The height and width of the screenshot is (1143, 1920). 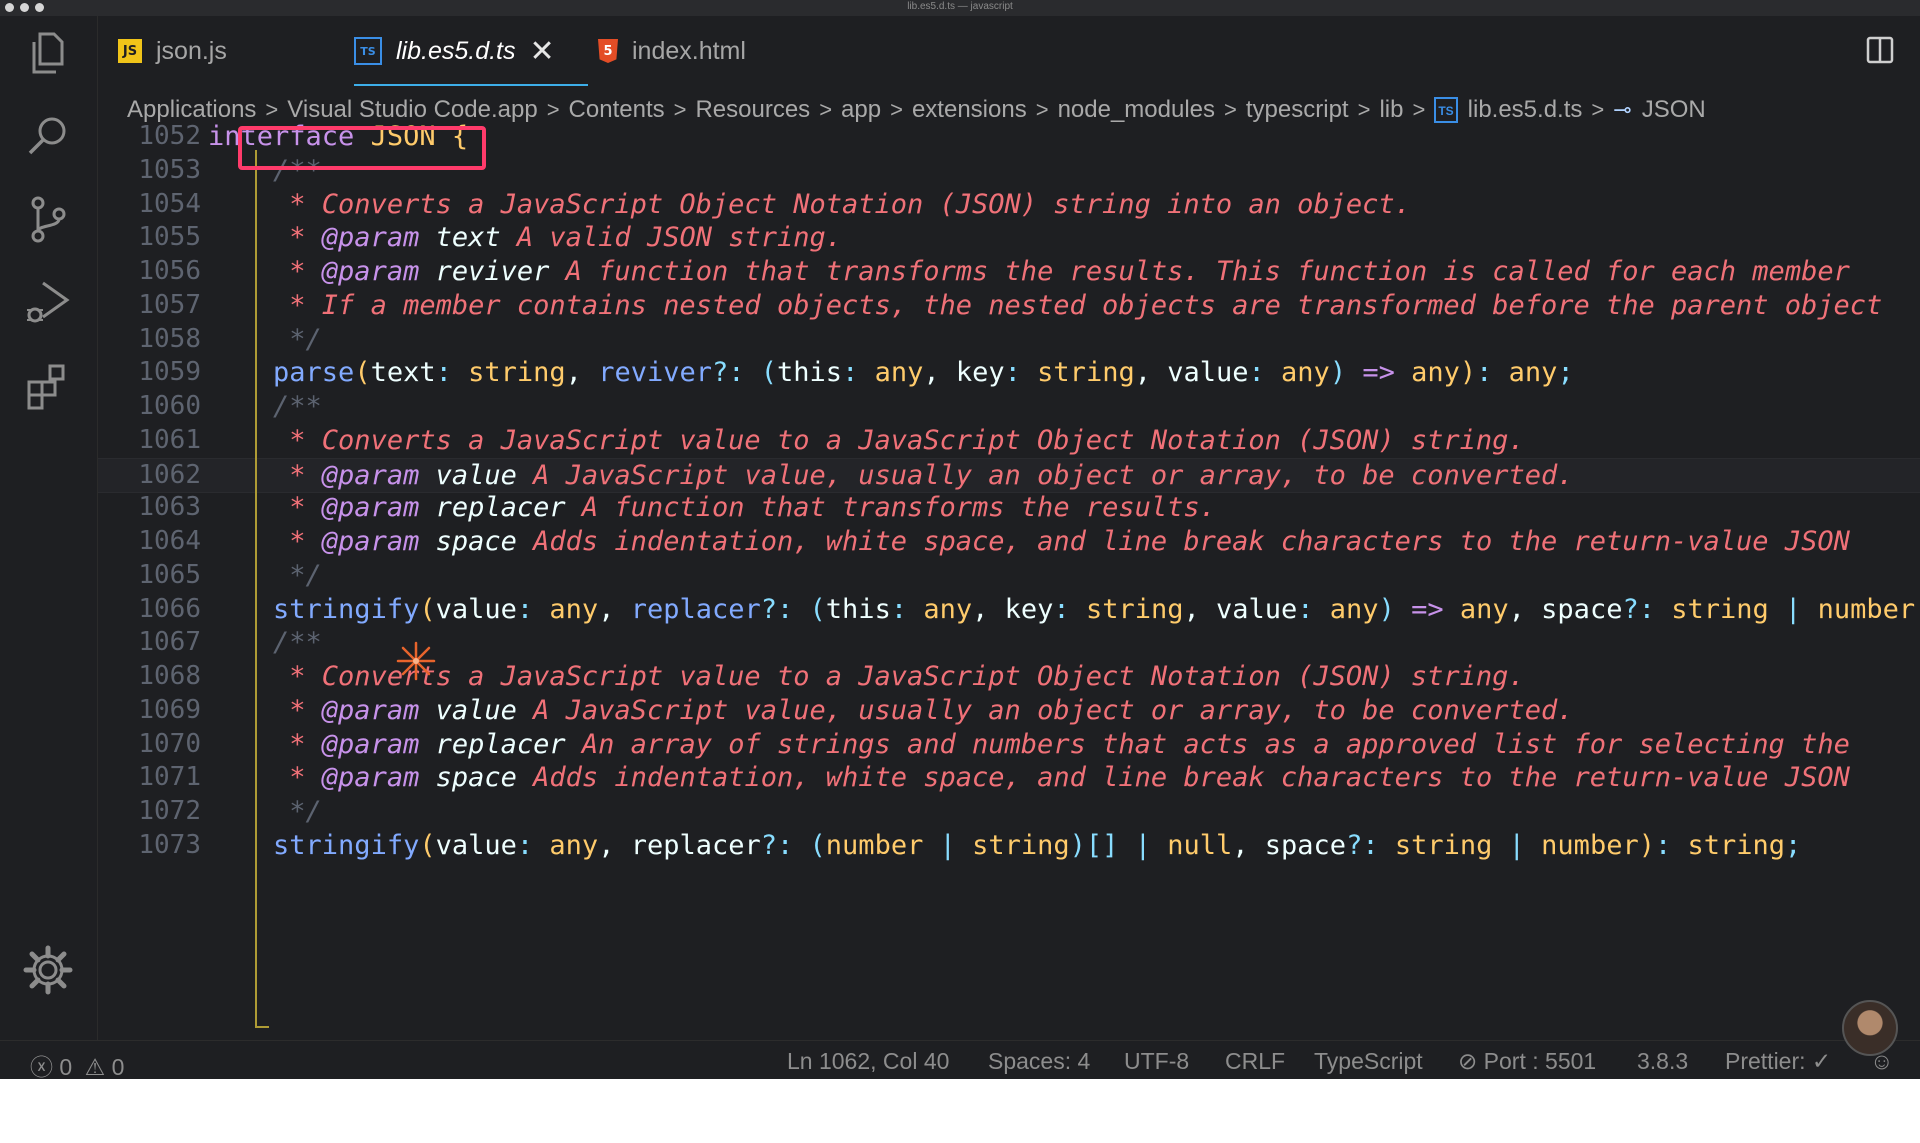 What do you see at coordinates (817, 609) in the screenshot?
I see `code-token: (` at bounding box center [817, 609].